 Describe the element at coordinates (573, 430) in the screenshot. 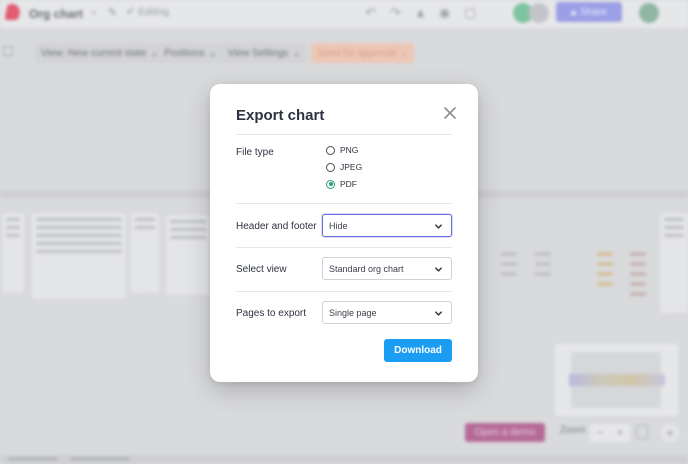

I see `zoom-label: Zoom` at that location.